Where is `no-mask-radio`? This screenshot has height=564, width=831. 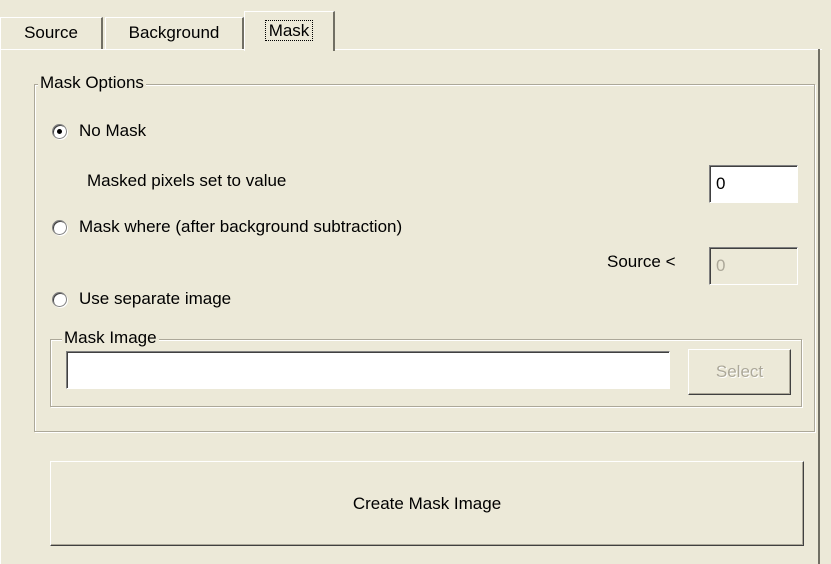 no-mask-radio is located at coordinates (59, 131).